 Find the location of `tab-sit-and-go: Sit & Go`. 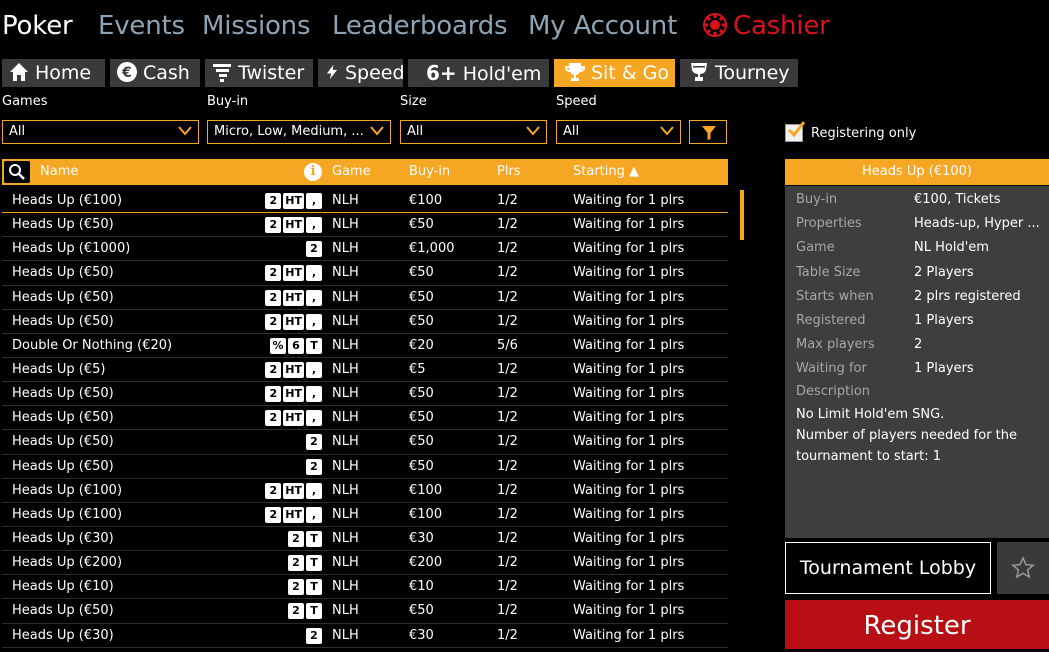

tab-sit-and-go: Sit & Go is located at coordinates (614, 73).